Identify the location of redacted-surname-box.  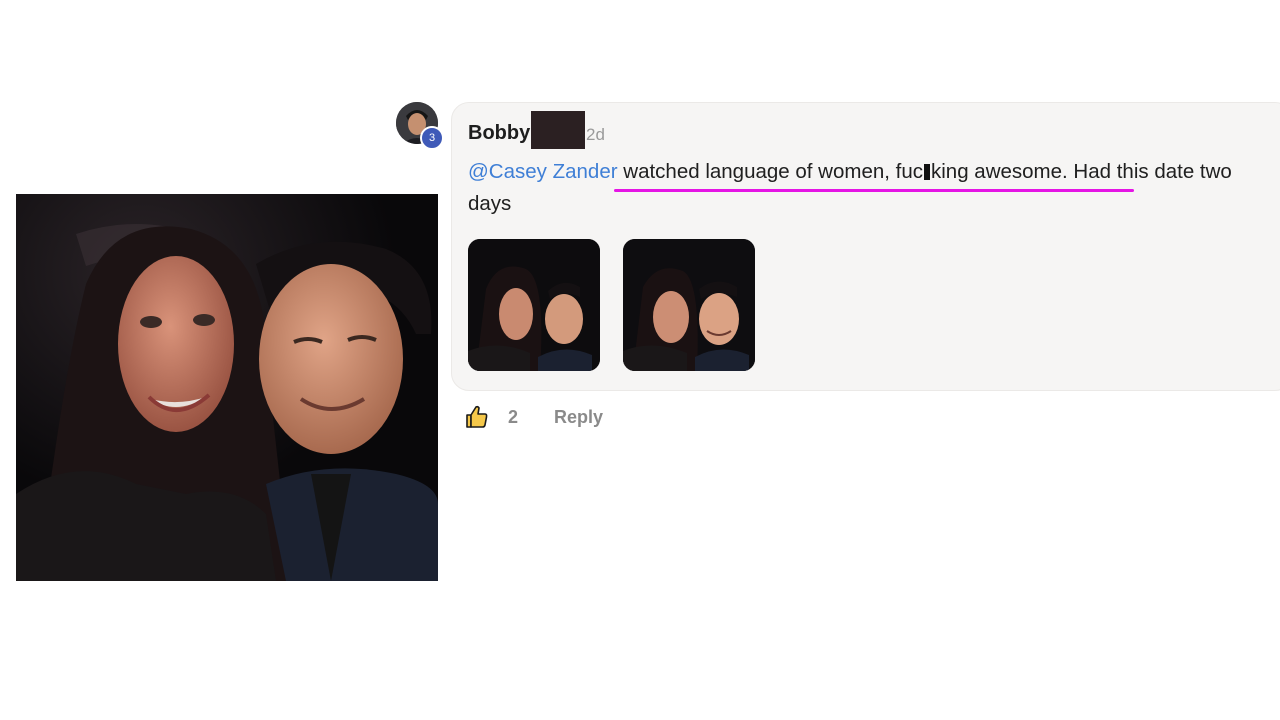
(558, 130).